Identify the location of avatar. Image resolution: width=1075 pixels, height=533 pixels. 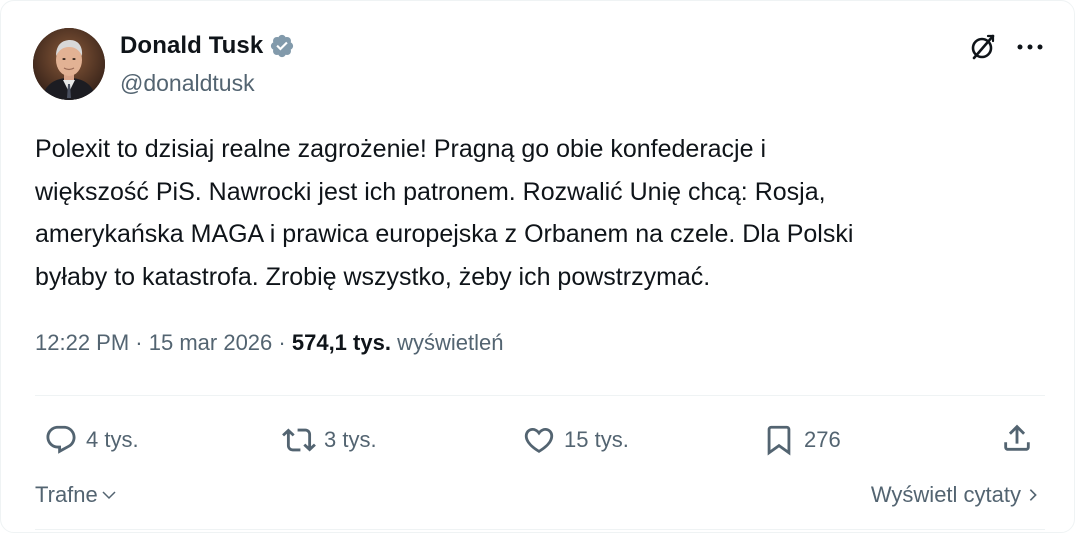
(69, 64).